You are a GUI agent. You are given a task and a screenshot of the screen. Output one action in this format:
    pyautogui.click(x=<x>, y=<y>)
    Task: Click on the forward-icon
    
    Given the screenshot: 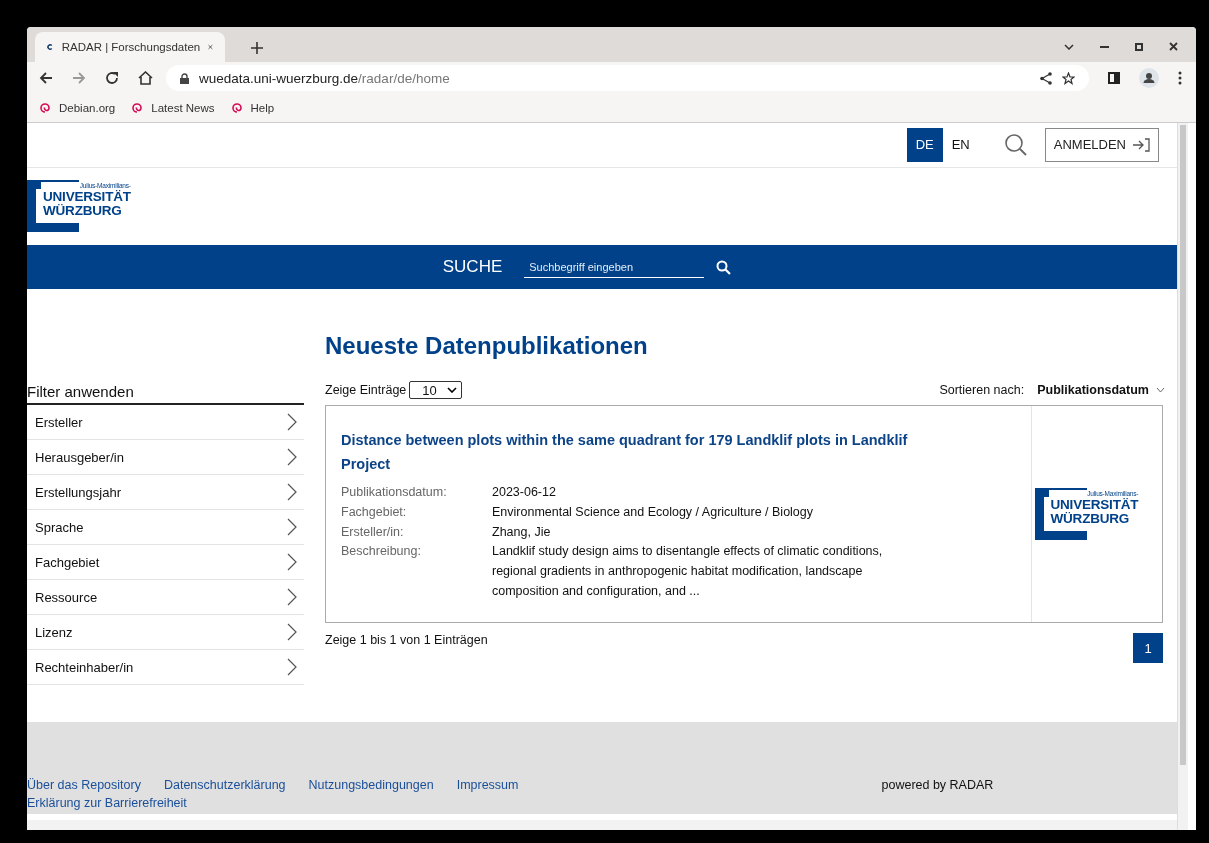 What is the action you would take?
    pyautogui.click(x=79, y=78)
    